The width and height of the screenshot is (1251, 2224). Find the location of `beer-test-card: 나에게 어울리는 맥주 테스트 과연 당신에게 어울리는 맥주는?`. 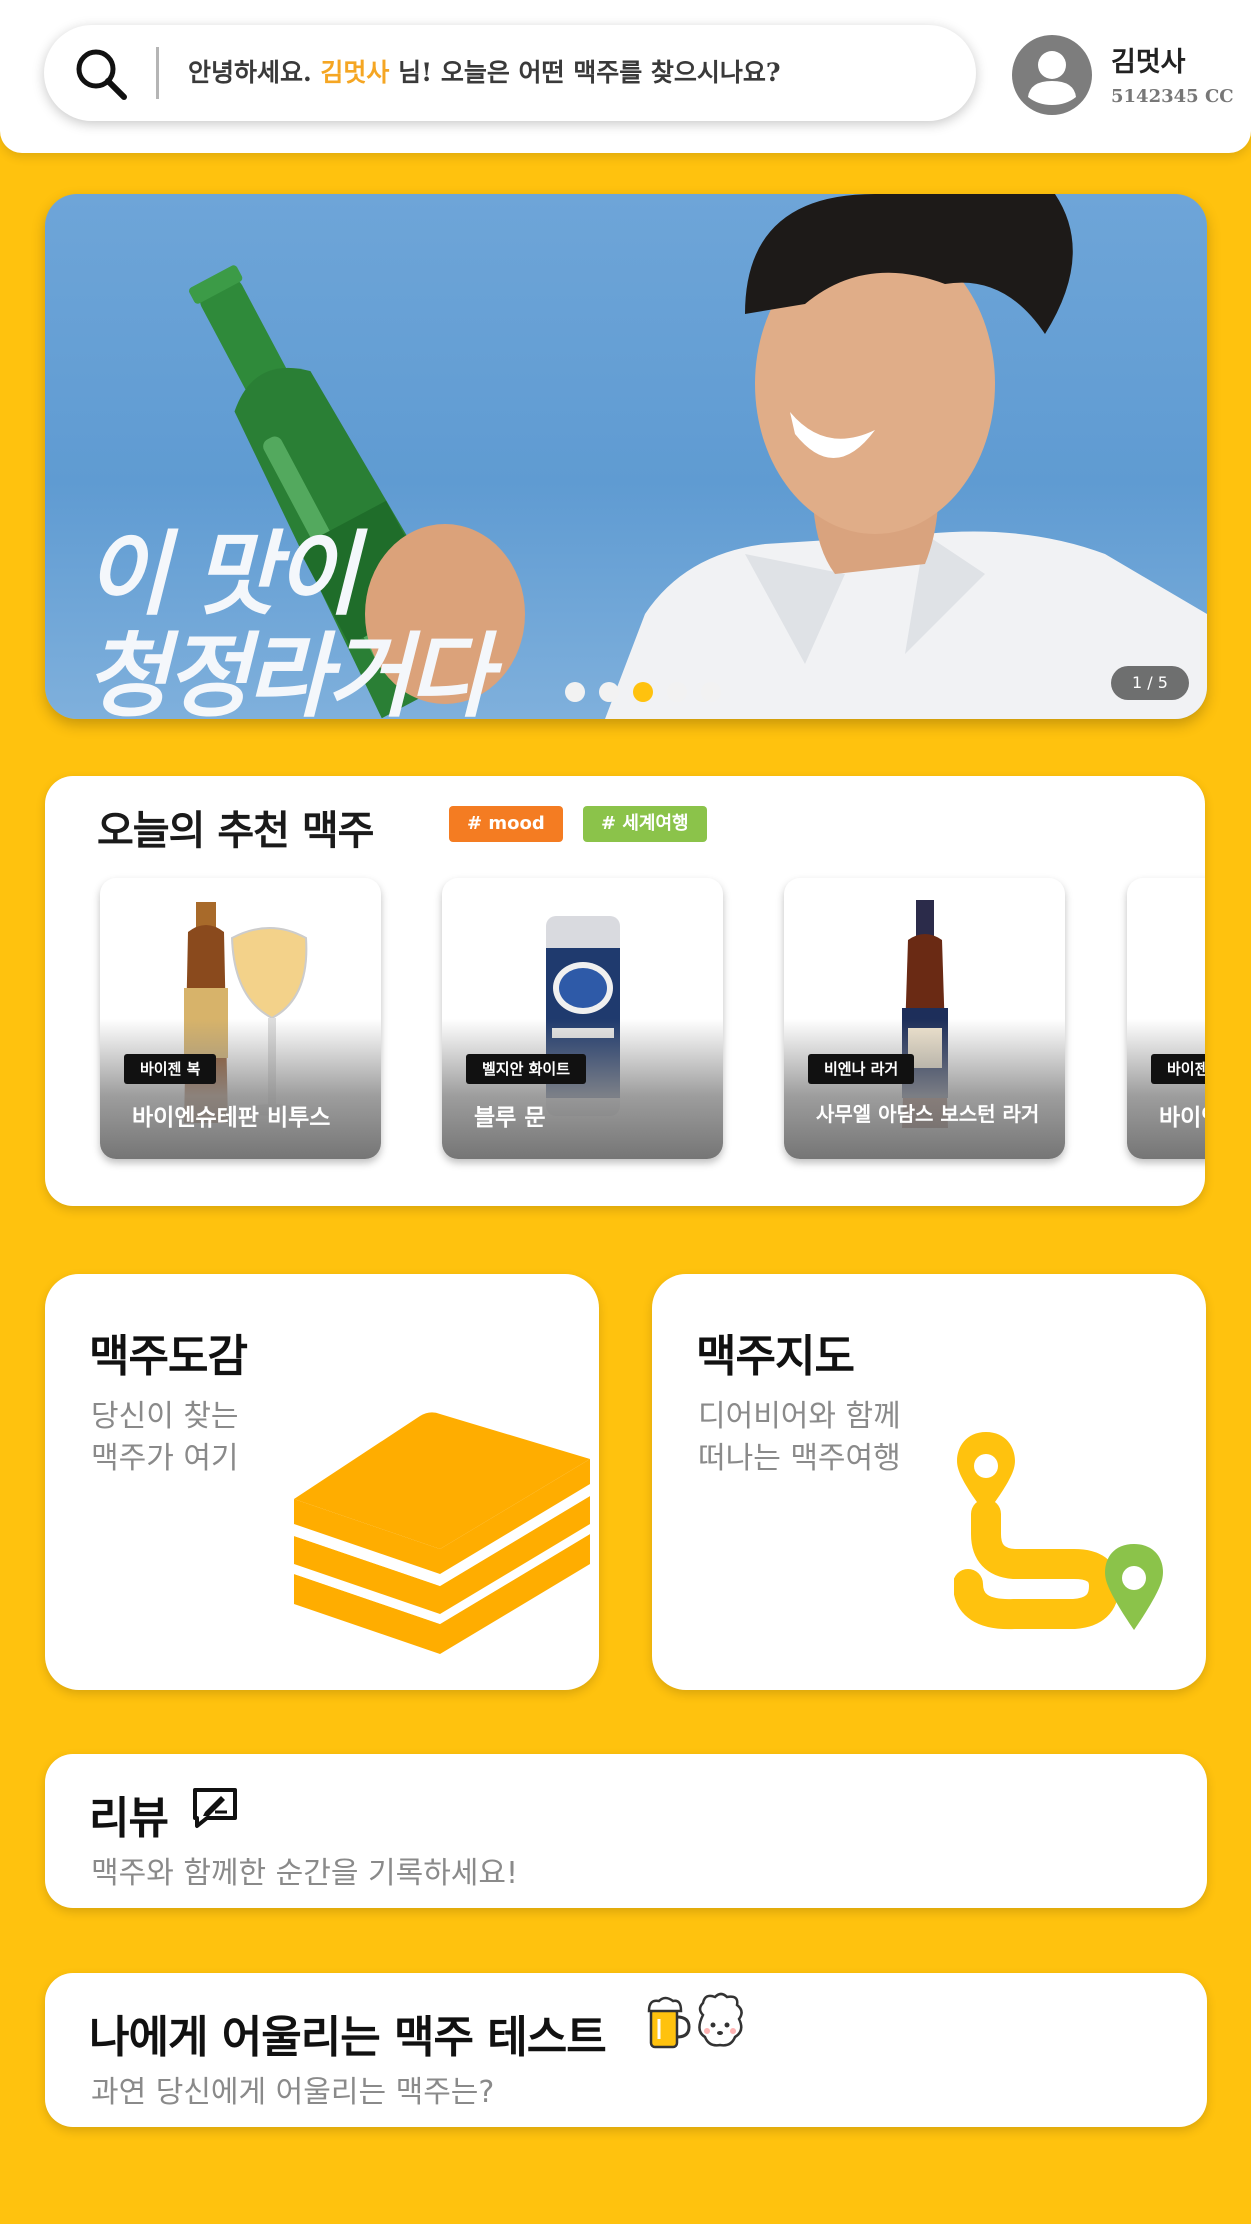

beer-test-card: 나에게 어울리는 맥주 테스트 과연 당신에게 어울리는 맥주는? is located at coordinates (626, 2050).